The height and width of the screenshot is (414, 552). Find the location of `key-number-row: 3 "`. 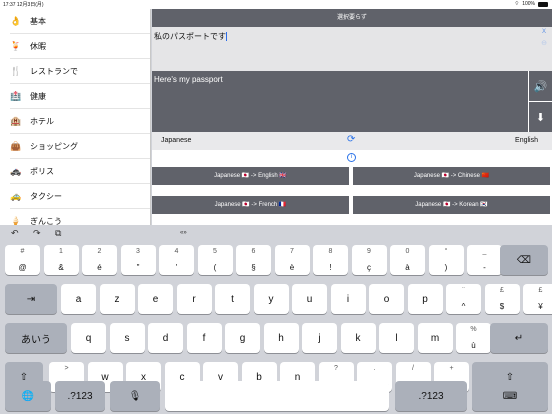

key-number-row: 3 " is located at coordinates (138, 260).